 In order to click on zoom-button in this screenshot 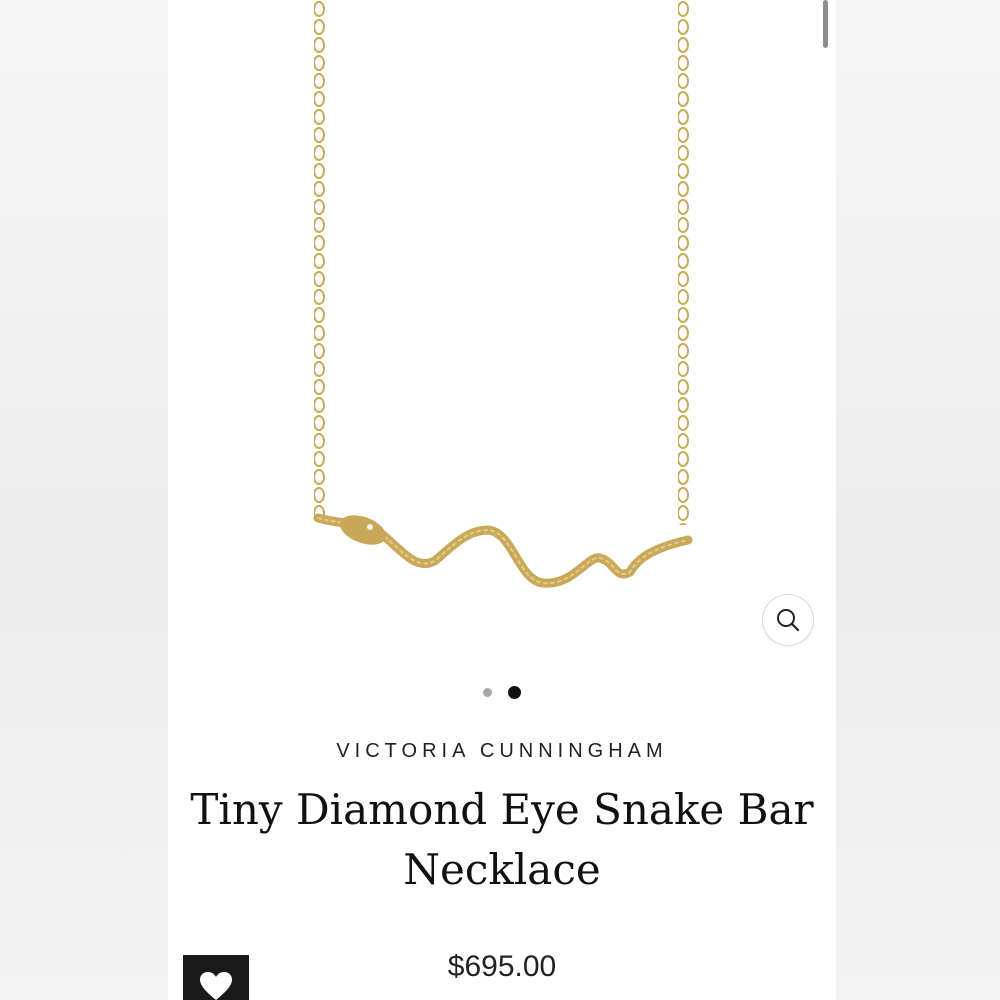, I will do `click(788, 620)`.